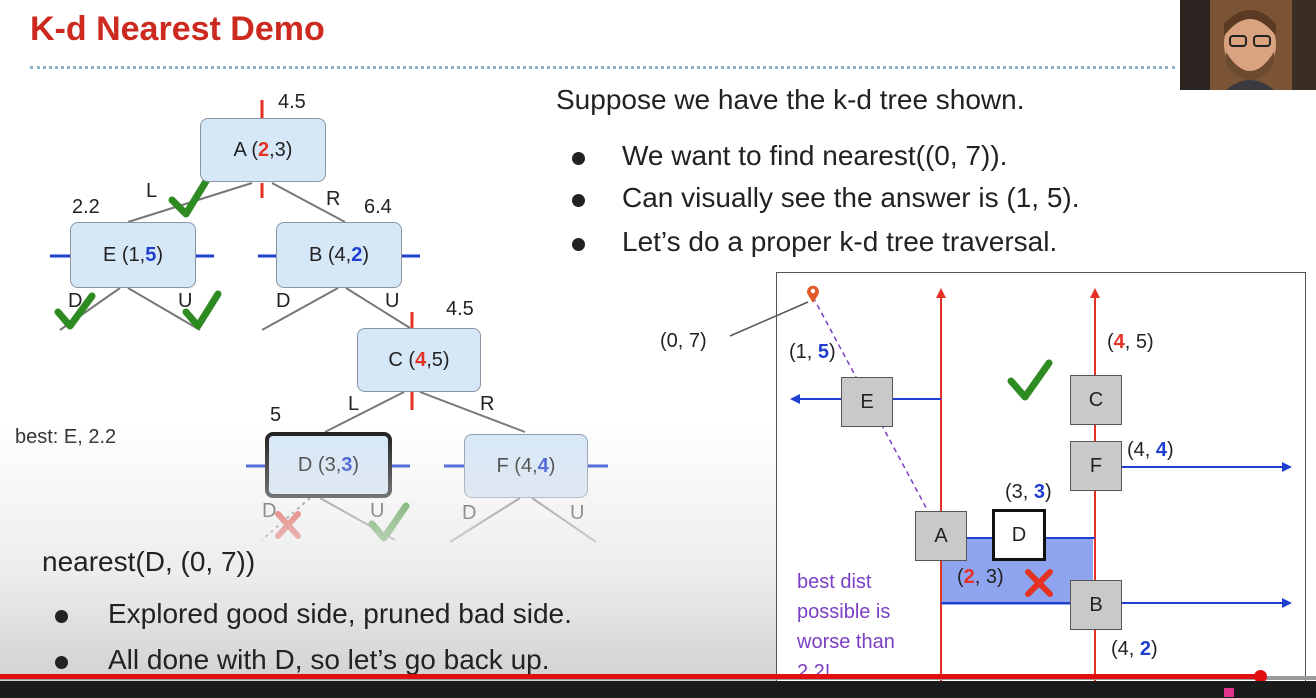 This screenshot has height=698, width=1316. What do you see at coordinates (658, 689) in the screenshot?
I see `video-controls-bar` at bounding box center [658, 689].